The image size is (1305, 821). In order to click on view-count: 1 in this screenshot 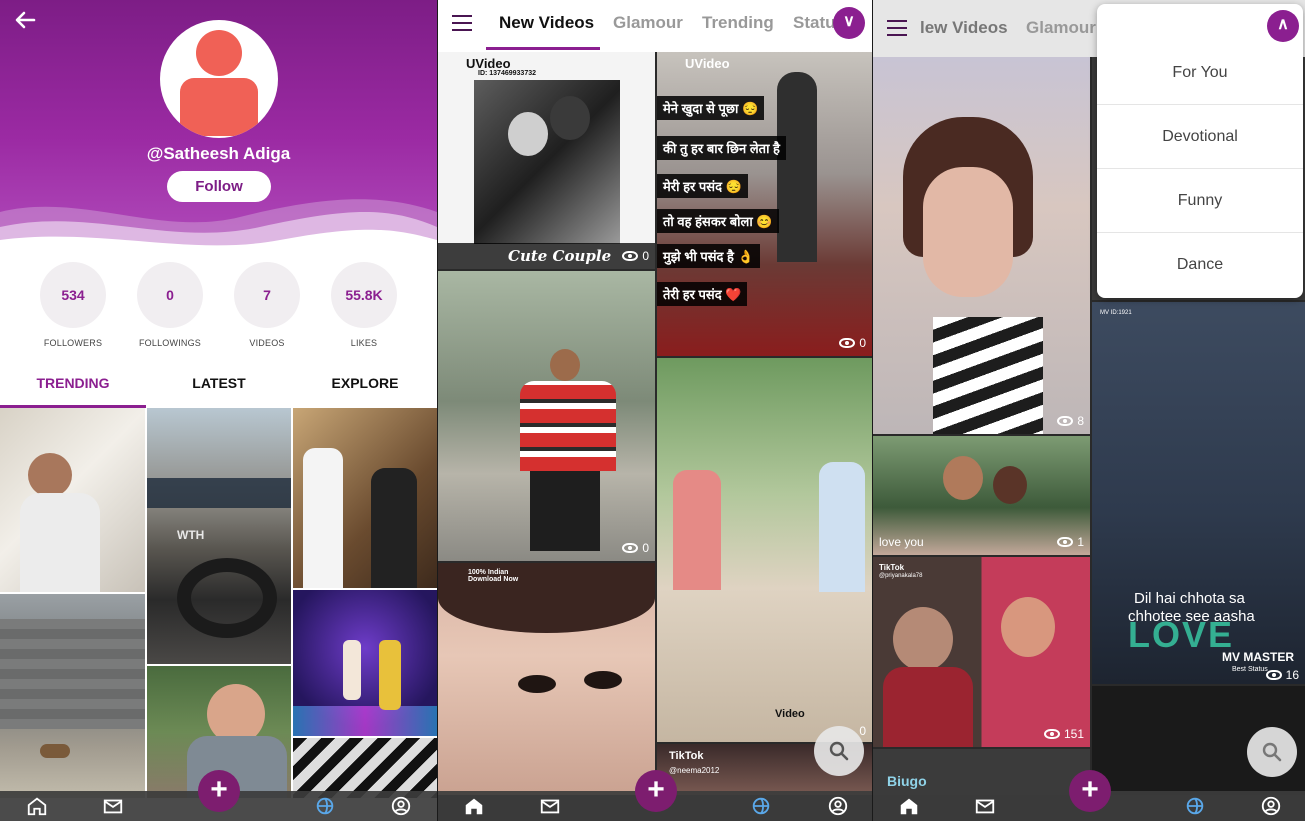, I will do `click(1070, 542)`.